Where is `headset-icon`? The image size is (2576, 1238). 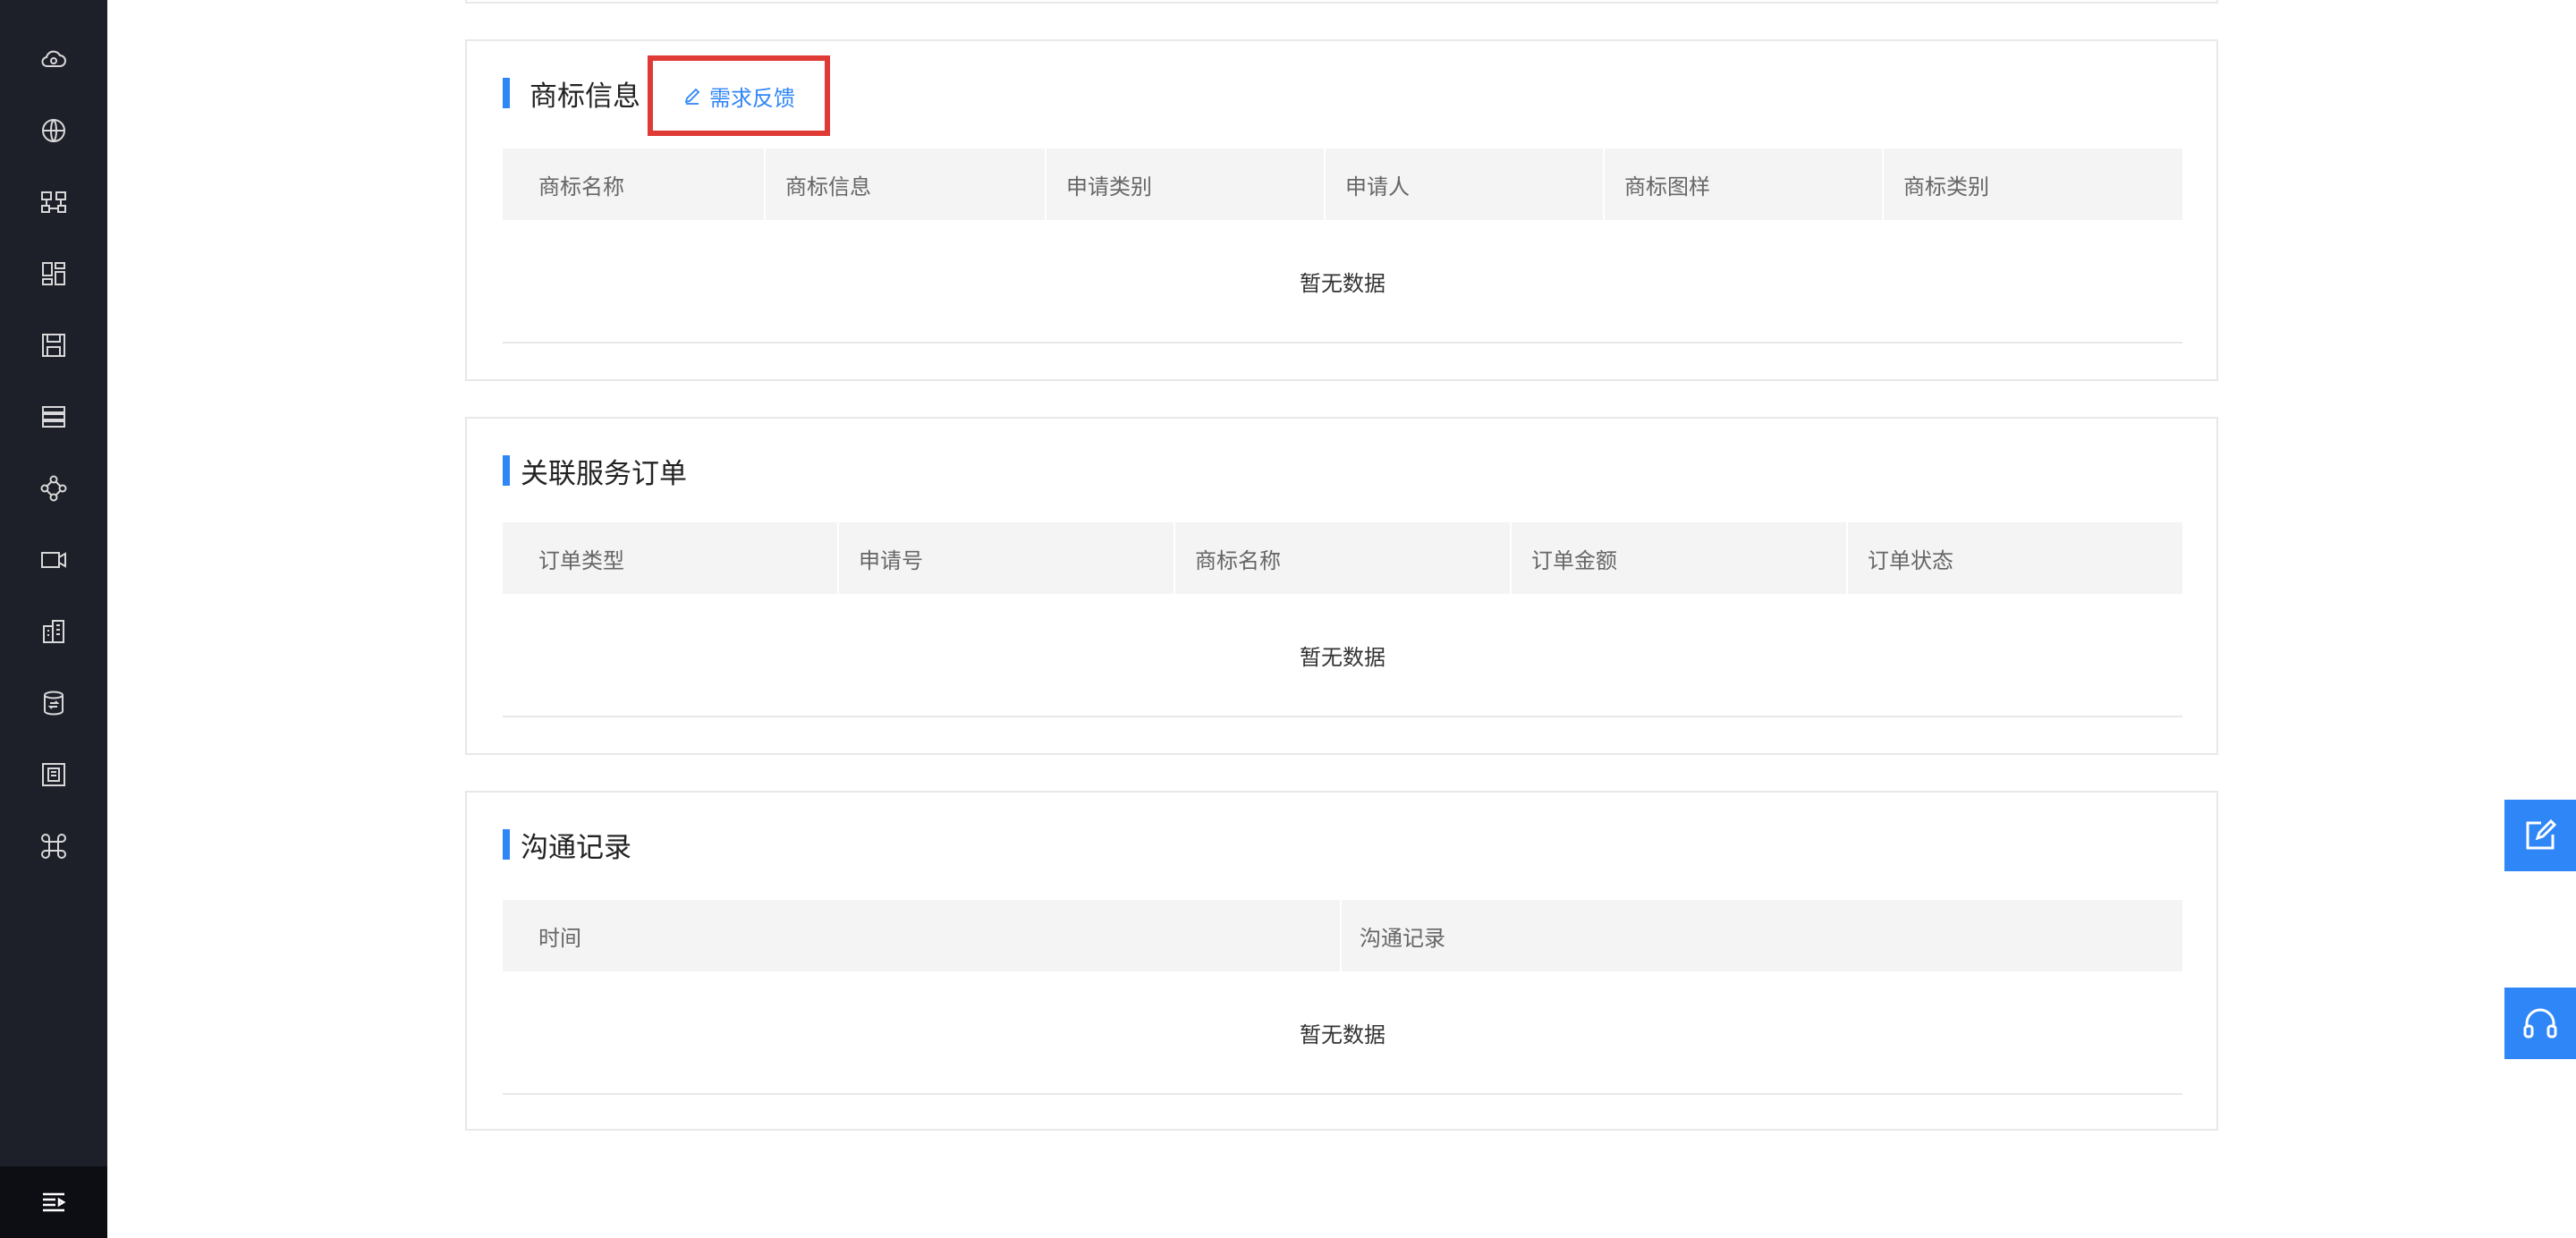
headset-icon is located at coordinates (2540, 1023).